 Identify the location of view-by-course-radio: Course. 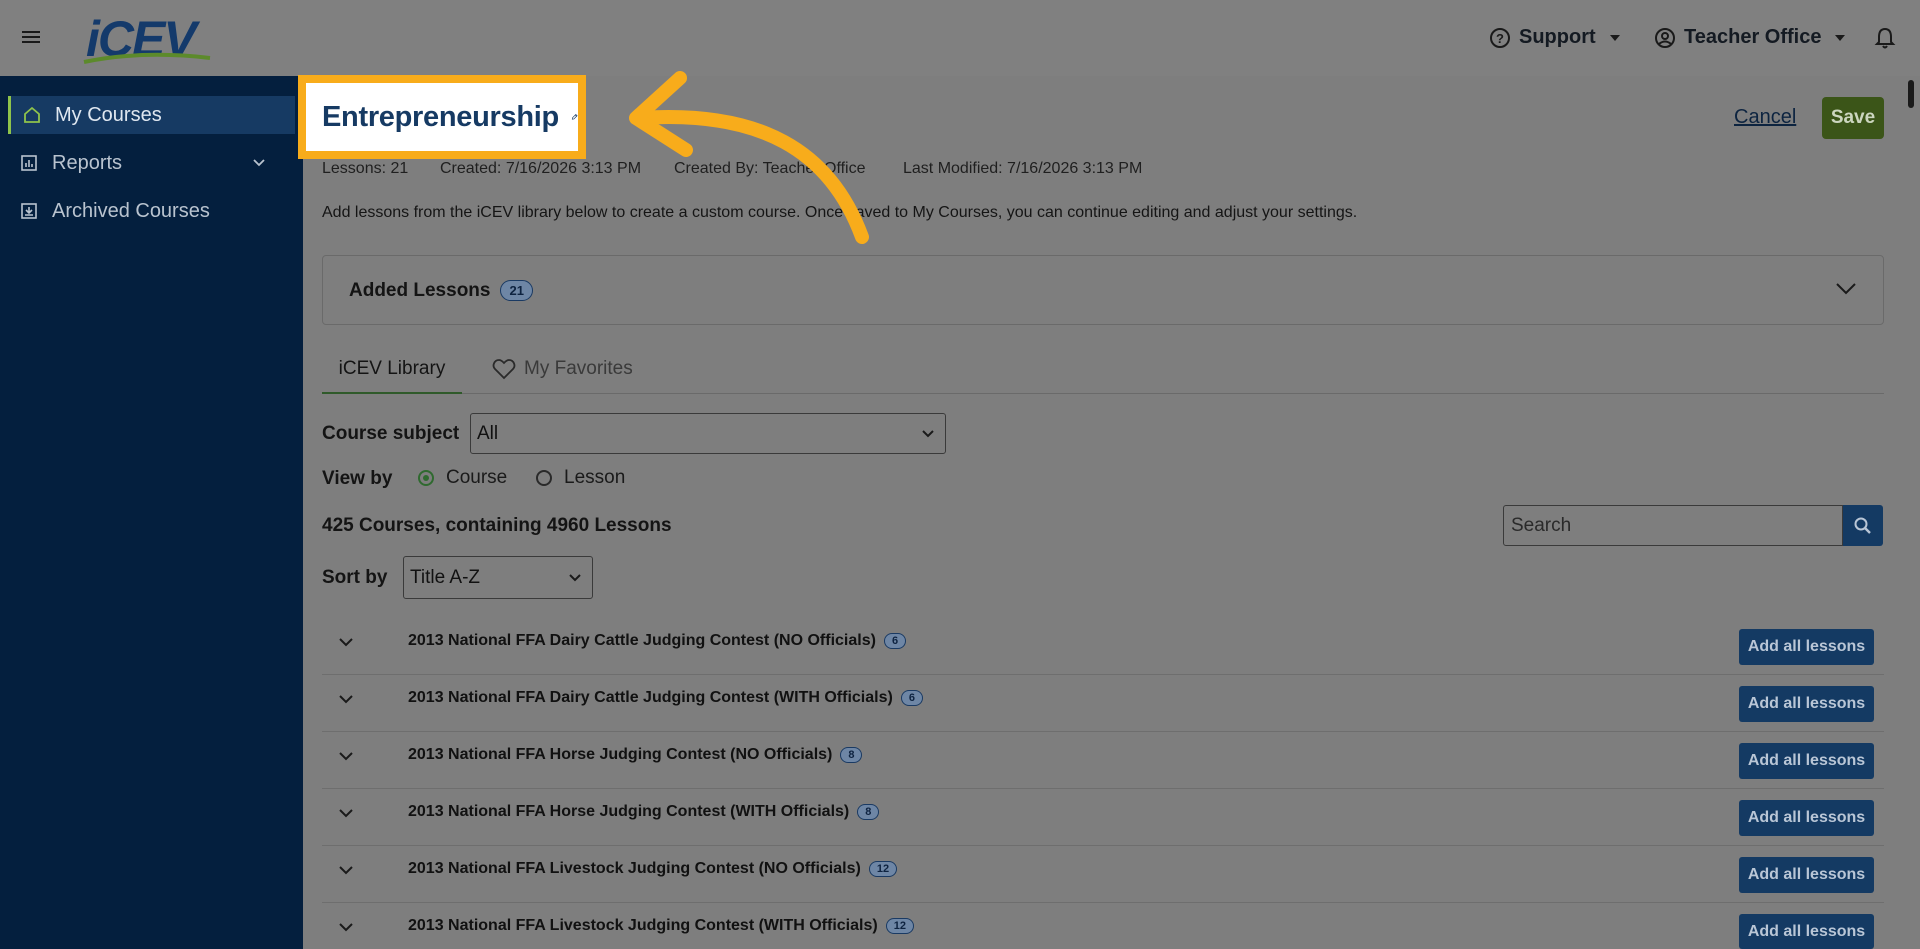
(462, 478).